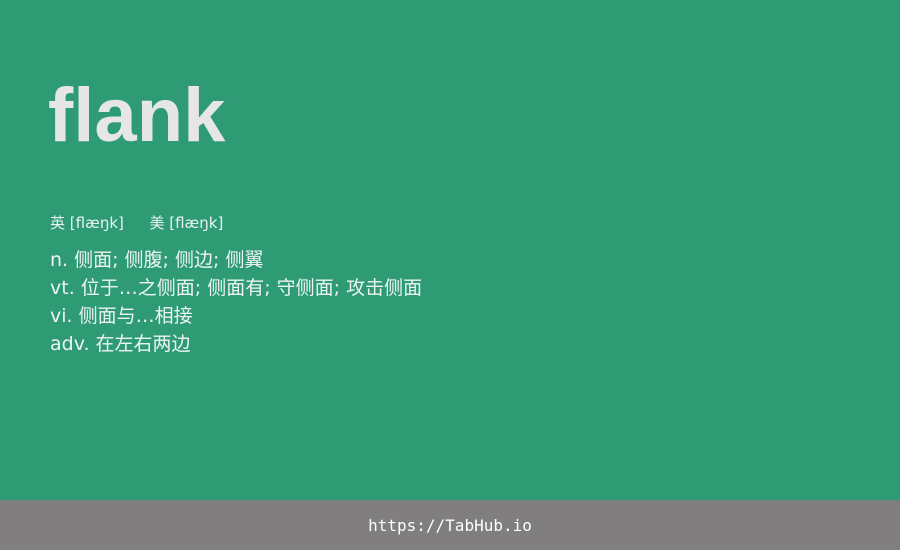 The image size is (900, 550). Describe the element at coordinates (236, 288) in the screenshot. I see `definition-transitive-verb: vt. 位于…之侧面; 侧面有; 守侧面; 攻击侧面` at that location.